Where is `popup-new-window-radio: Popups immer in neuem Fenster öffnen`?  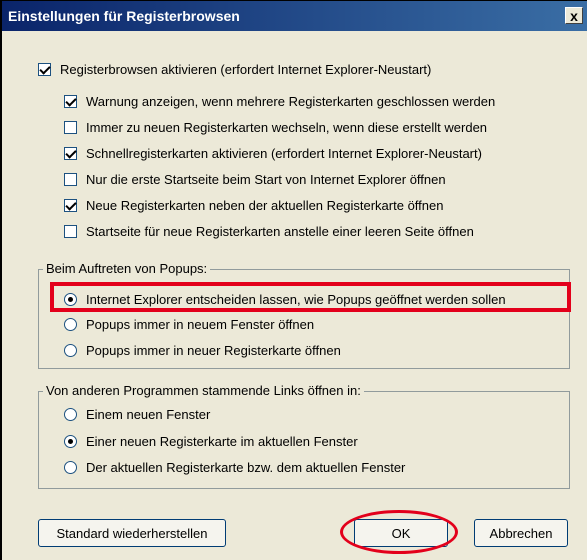 popup-new-window-radio: Popups immer in neuem Fenster öffnen is located at coordinates (189, 324).